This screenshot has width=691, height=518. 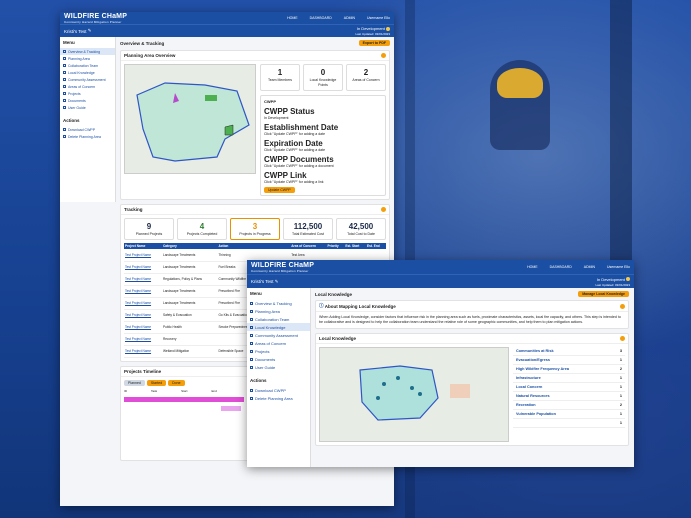 I want to click on category-row: Local Concern 1, so click(x=569, y=388).